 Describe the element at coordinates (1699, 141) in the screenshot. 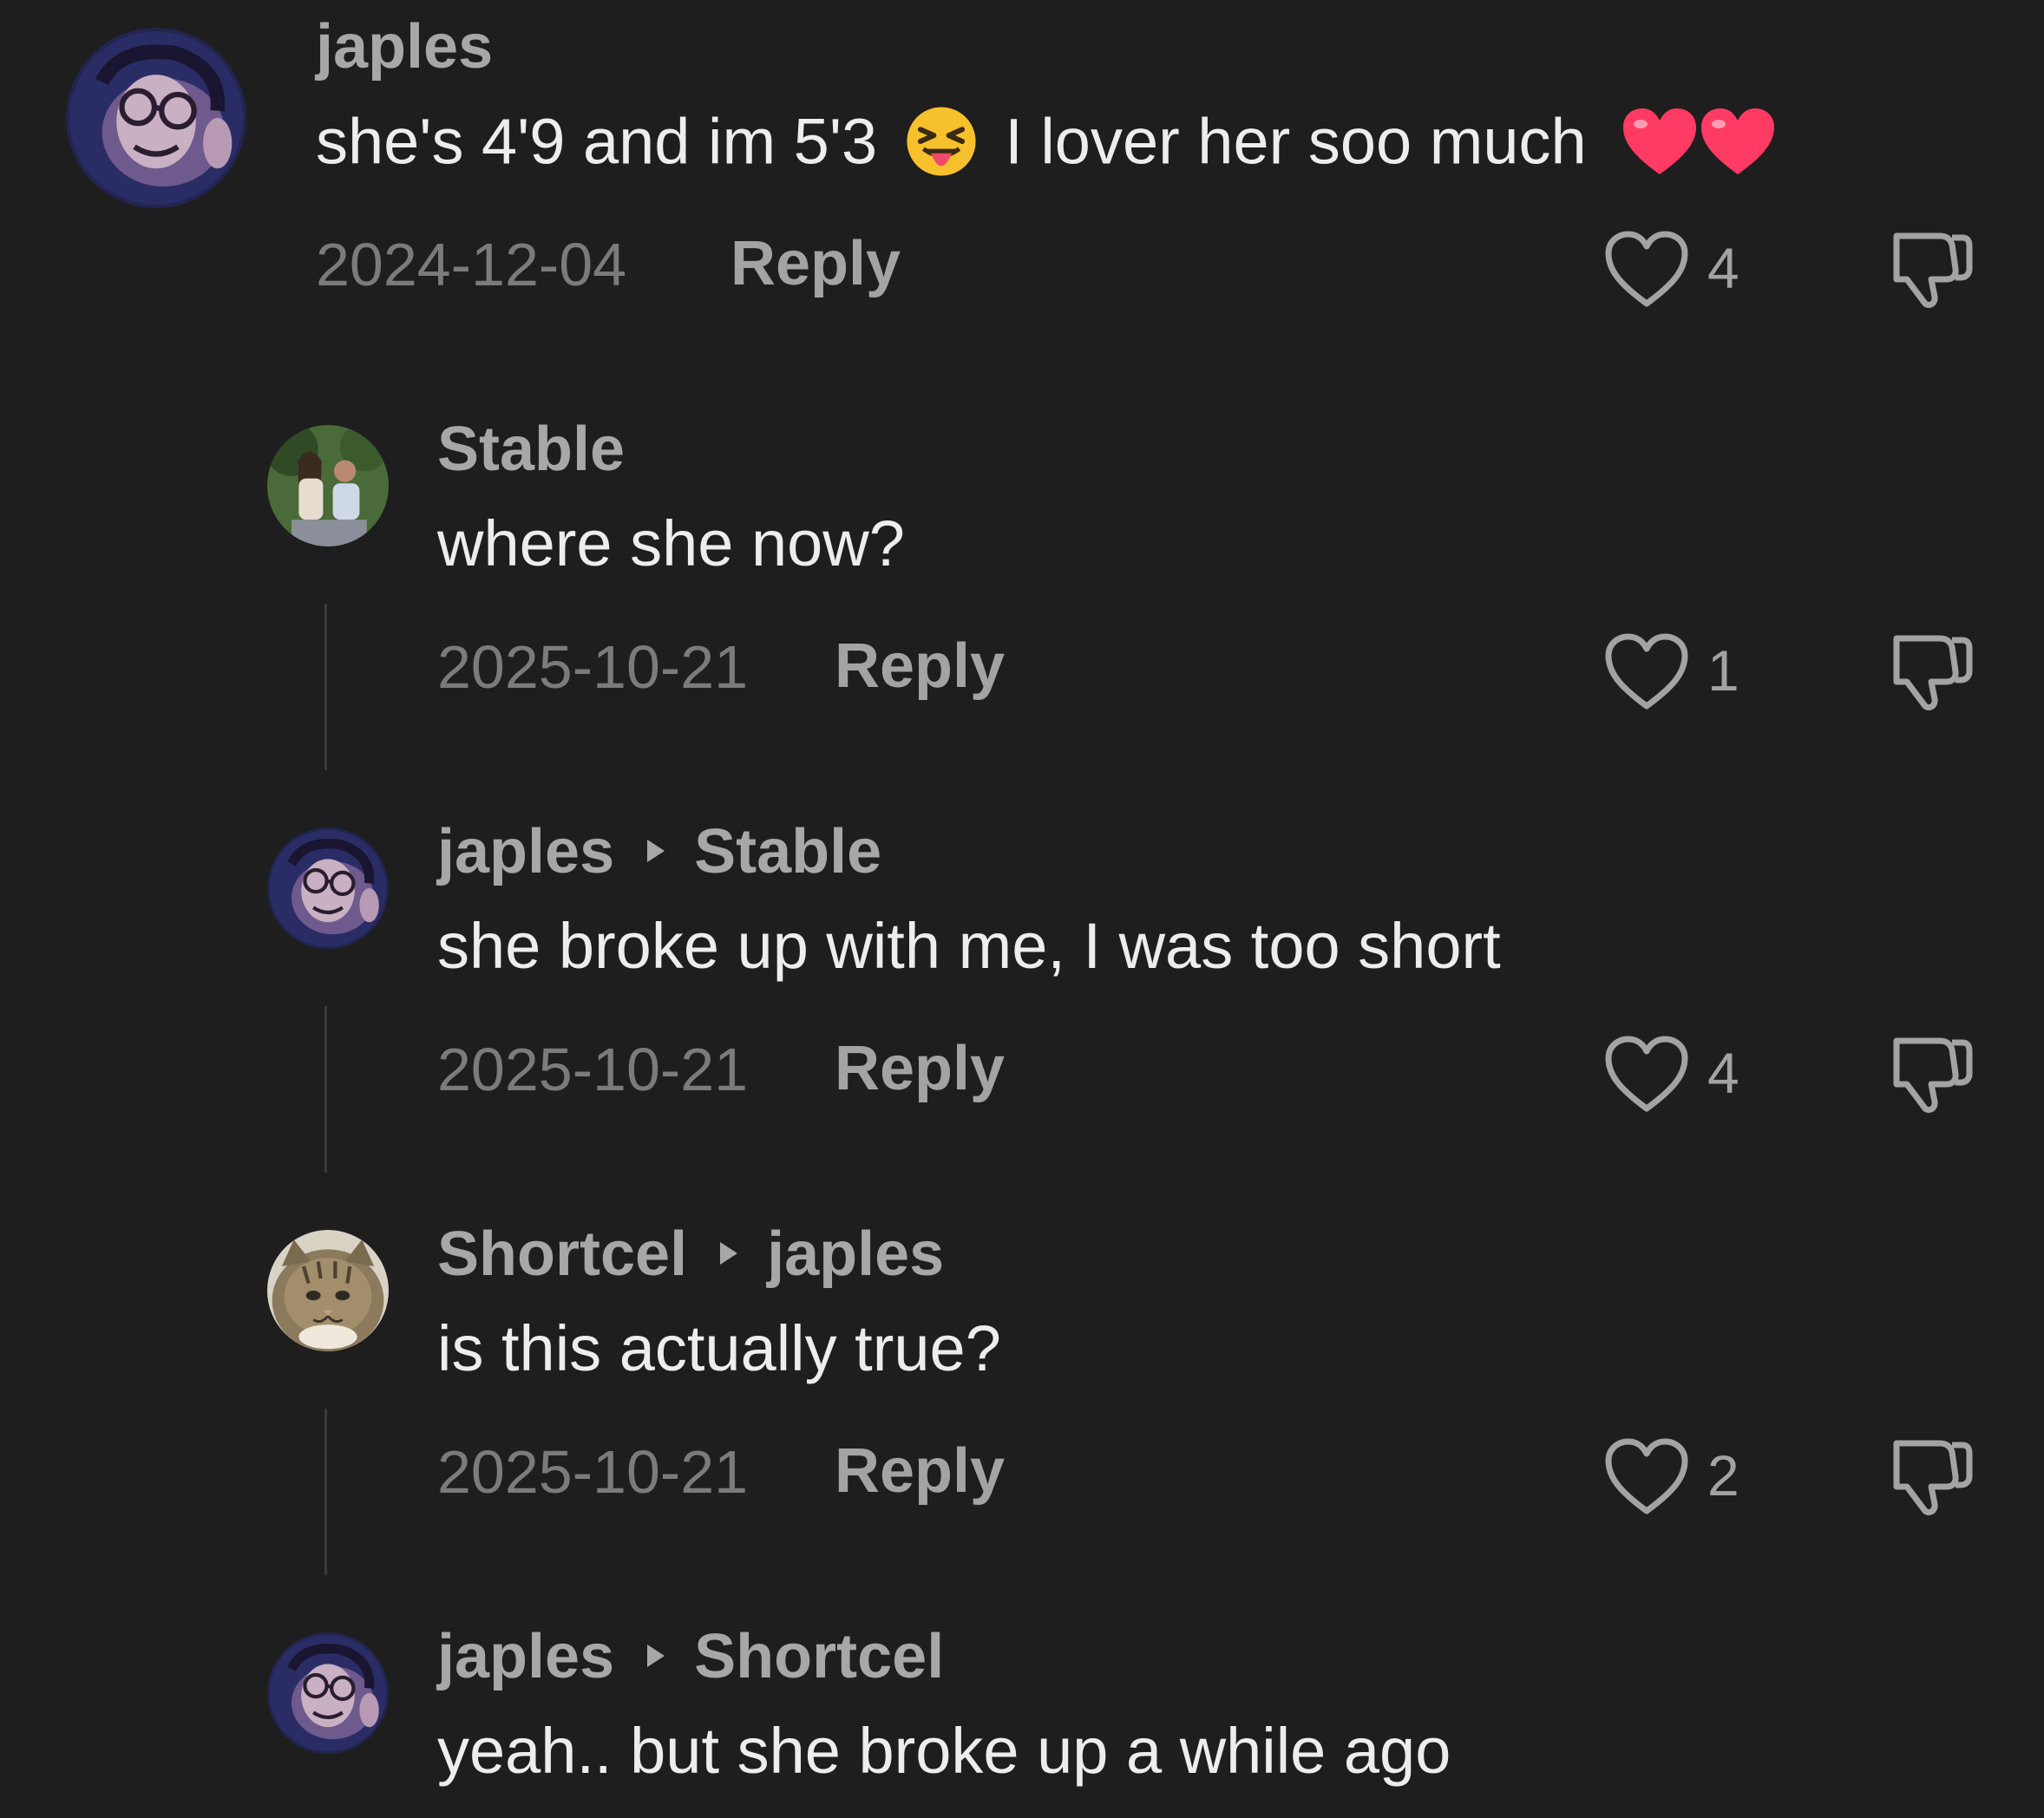

I see `two-red-hearts-emoji` at that location.